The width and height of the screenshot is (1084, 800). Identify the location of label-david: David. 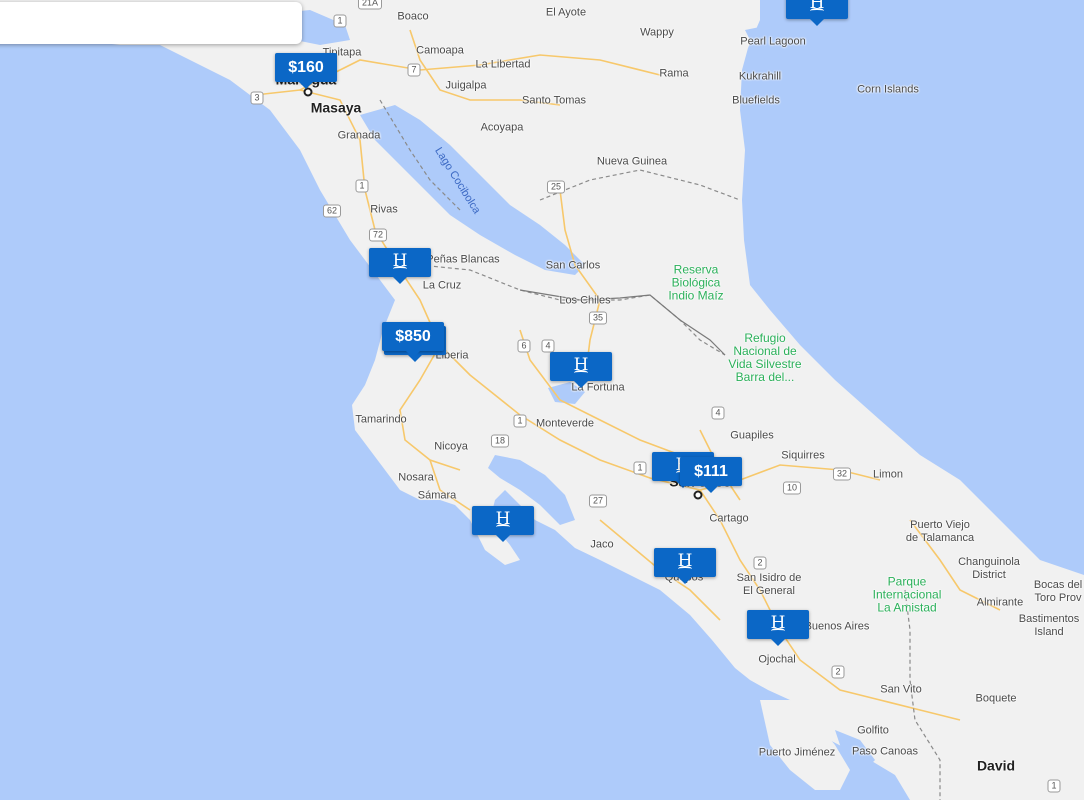
(996, 765).